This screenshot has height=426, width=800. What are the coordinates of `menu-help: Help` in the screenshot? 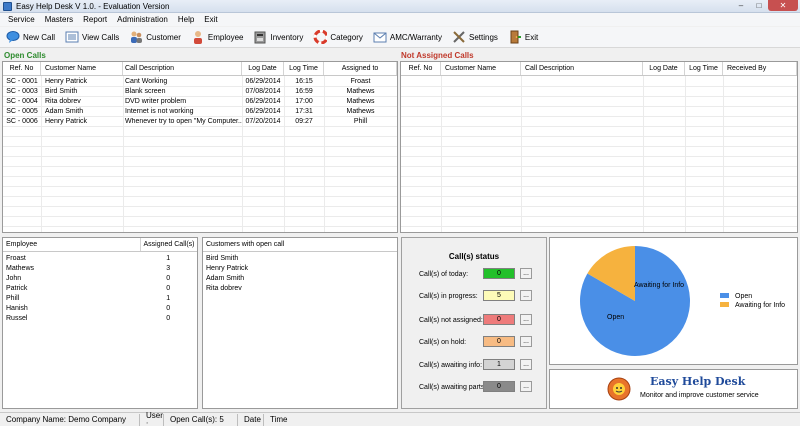 It's located at (186, 19).